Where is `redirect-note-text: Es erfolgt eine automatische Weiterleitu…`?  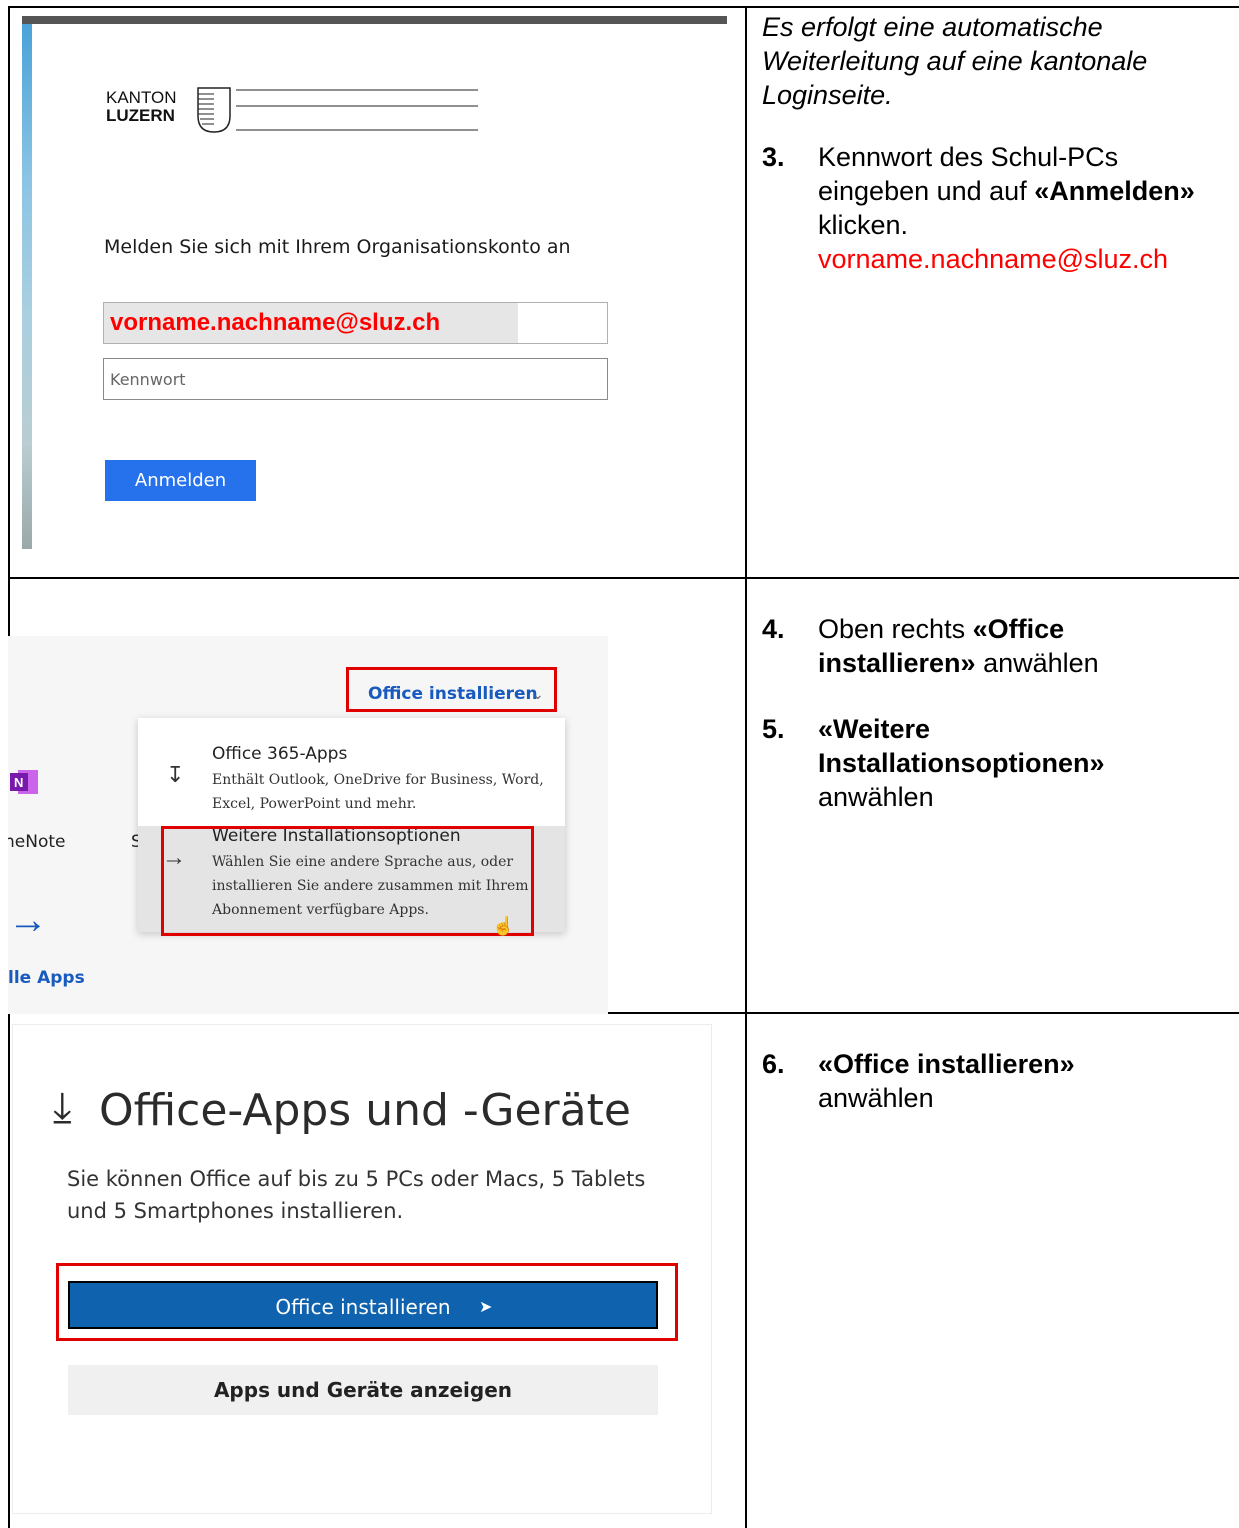 redirect-note-text: Es erfolgt eine automatische Weiterleitu… is located at coordinates (955, 61).